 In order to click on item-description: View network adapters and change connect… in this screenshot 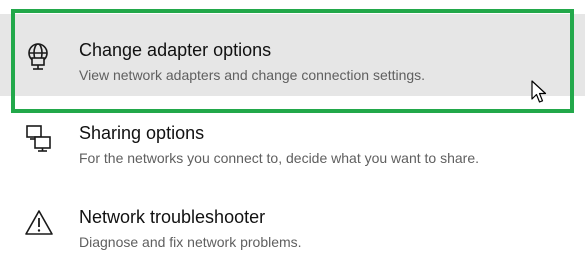, I will do `click(252, 75)`.